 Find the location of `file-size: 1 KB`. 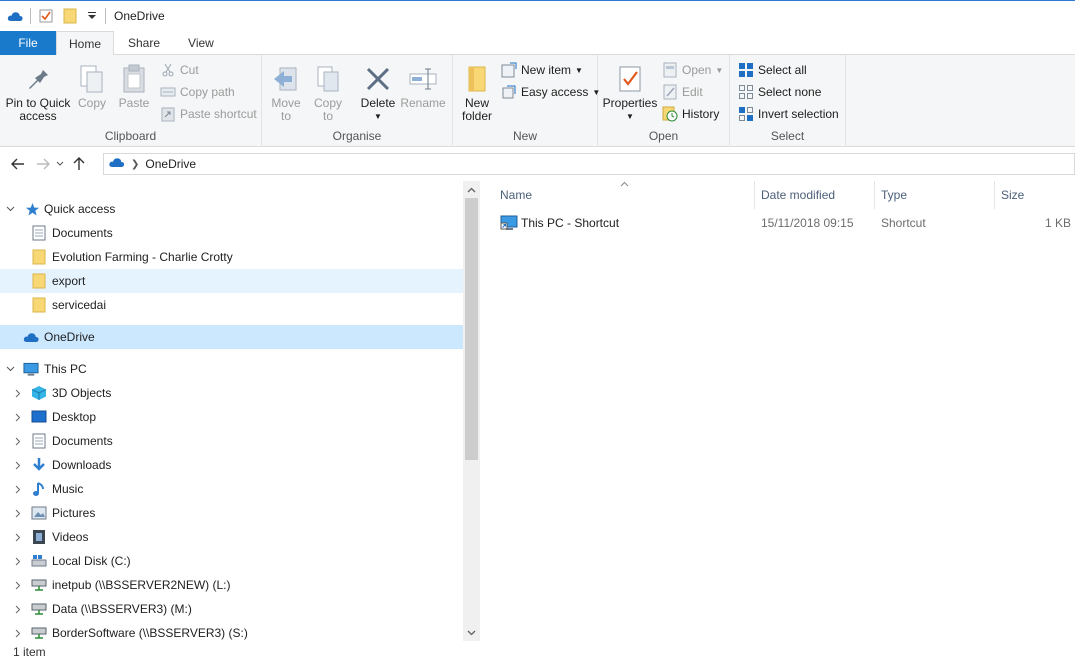

file-size: 1 KB is located at coordinates (1058, 223).